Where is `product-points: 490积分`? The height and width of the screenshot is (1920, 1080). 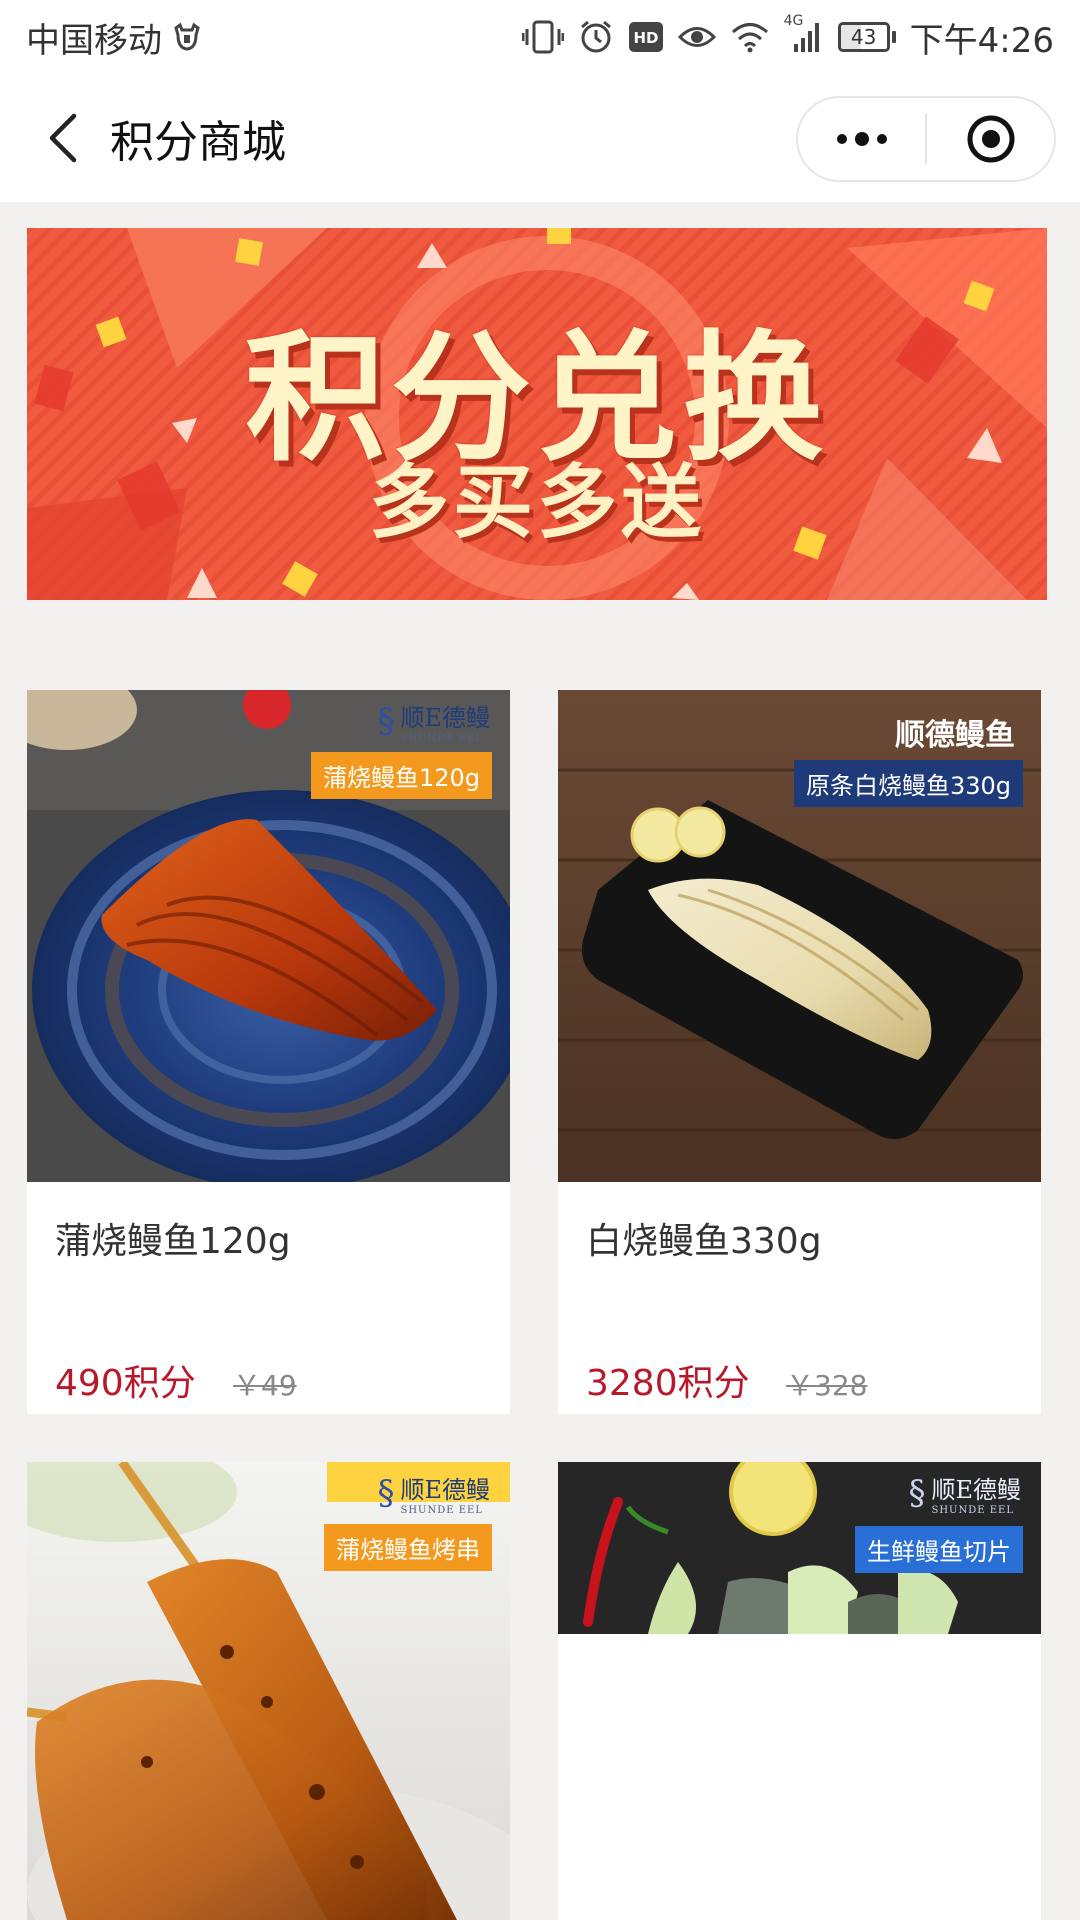 product-points: 490积分 is located at coordinates (125, 1383).